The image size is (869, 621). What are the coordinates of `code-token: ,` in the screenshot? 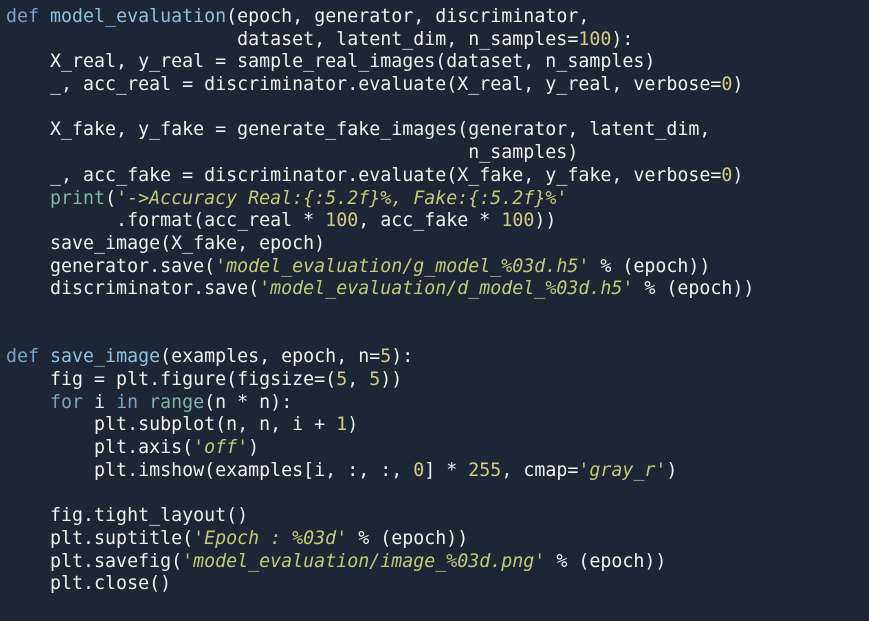 It's located at (358, 379).